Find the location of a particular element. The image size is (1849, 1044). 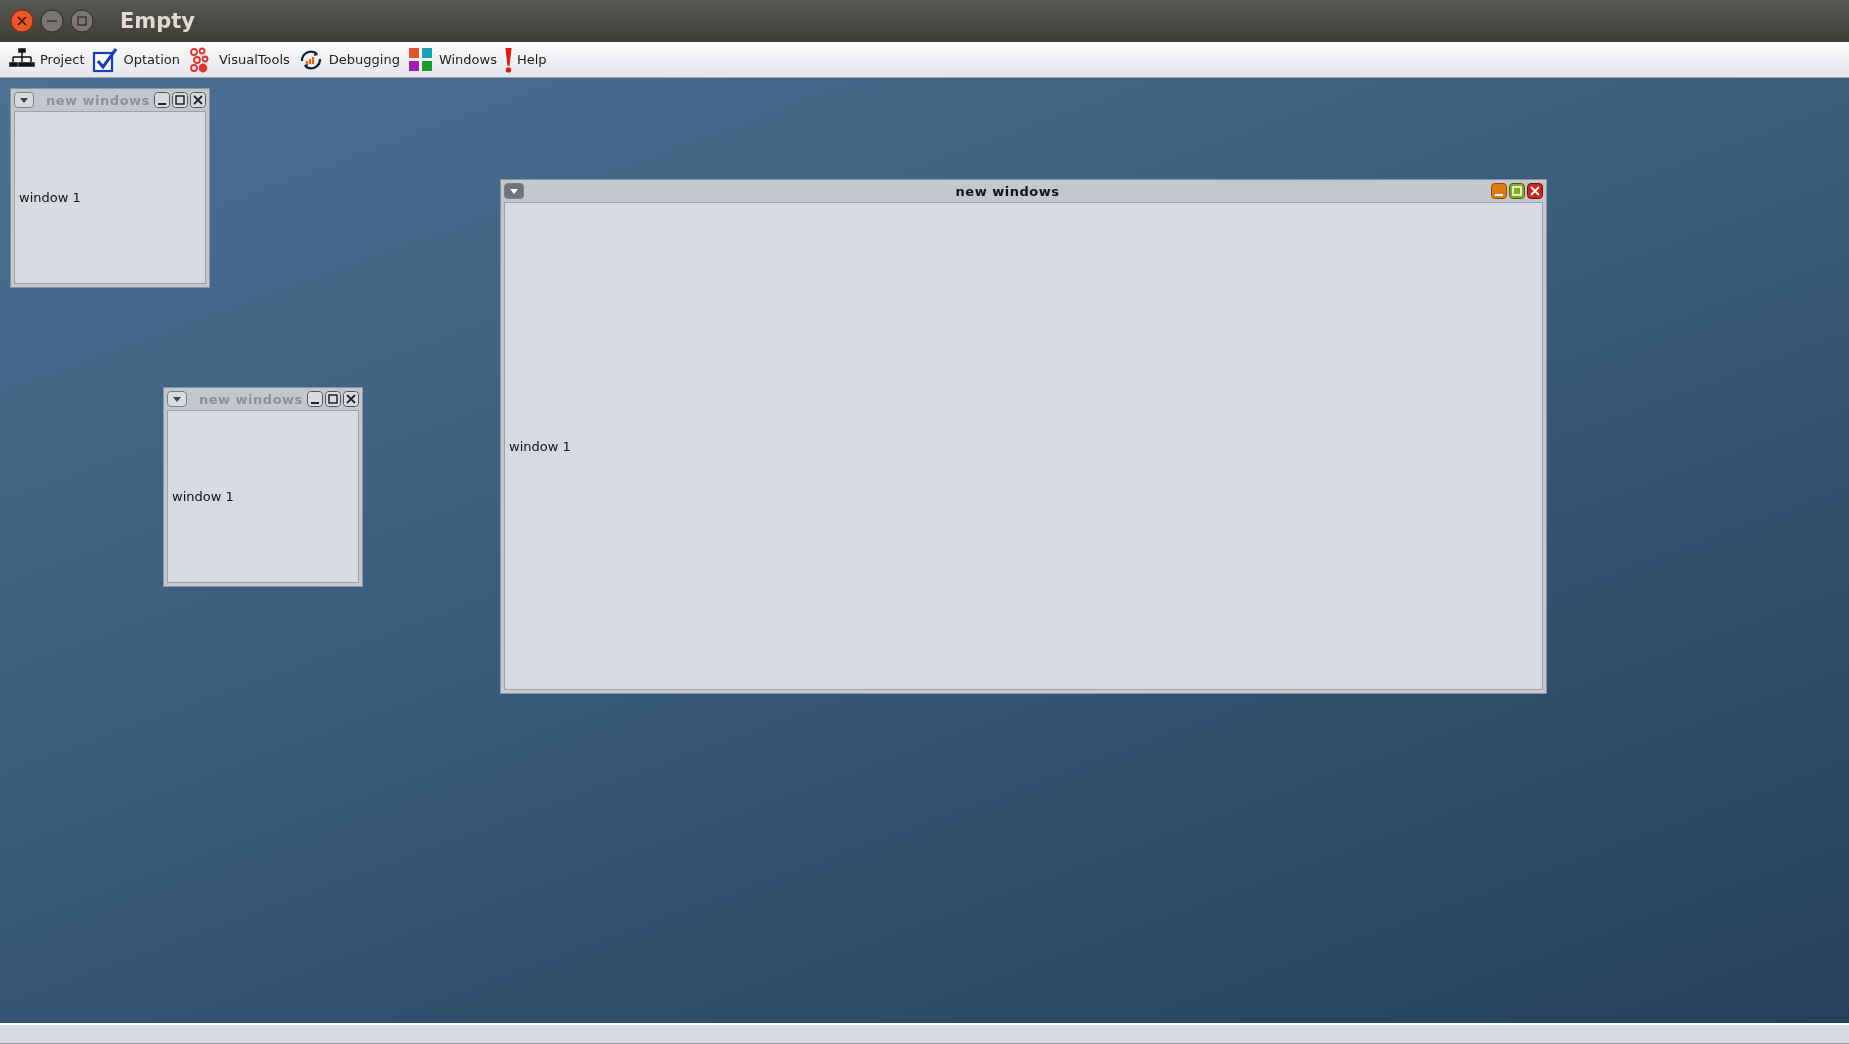

menu-item: Optation is located at coordinates (136, 59).